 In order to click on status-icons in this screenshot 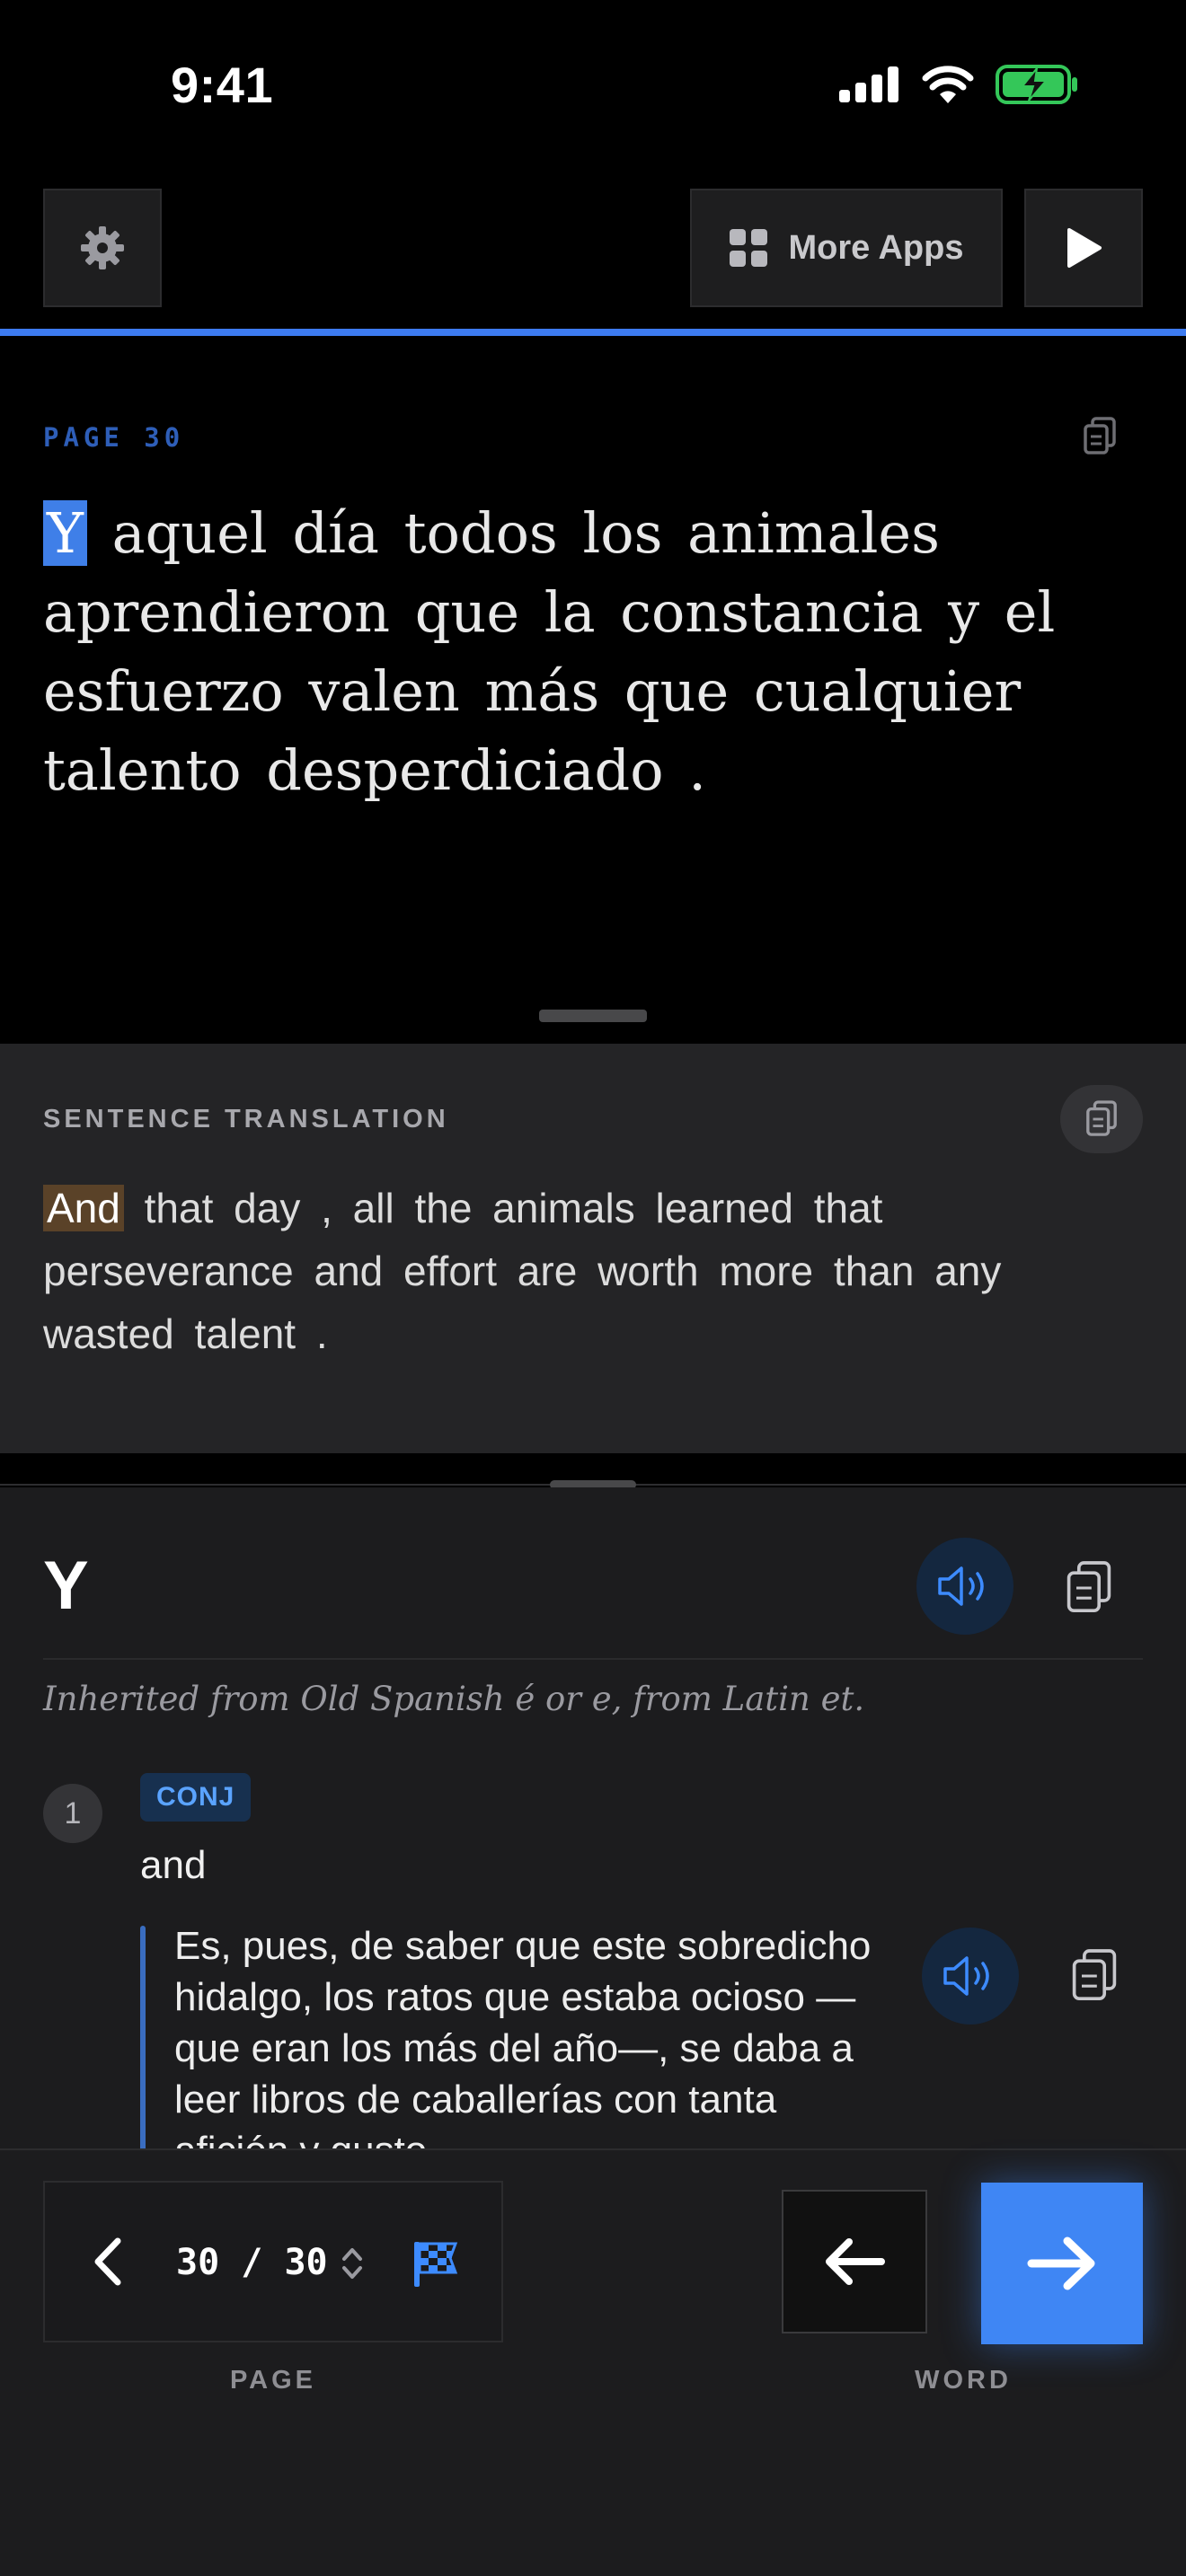, I will do `click(958, 84)`.